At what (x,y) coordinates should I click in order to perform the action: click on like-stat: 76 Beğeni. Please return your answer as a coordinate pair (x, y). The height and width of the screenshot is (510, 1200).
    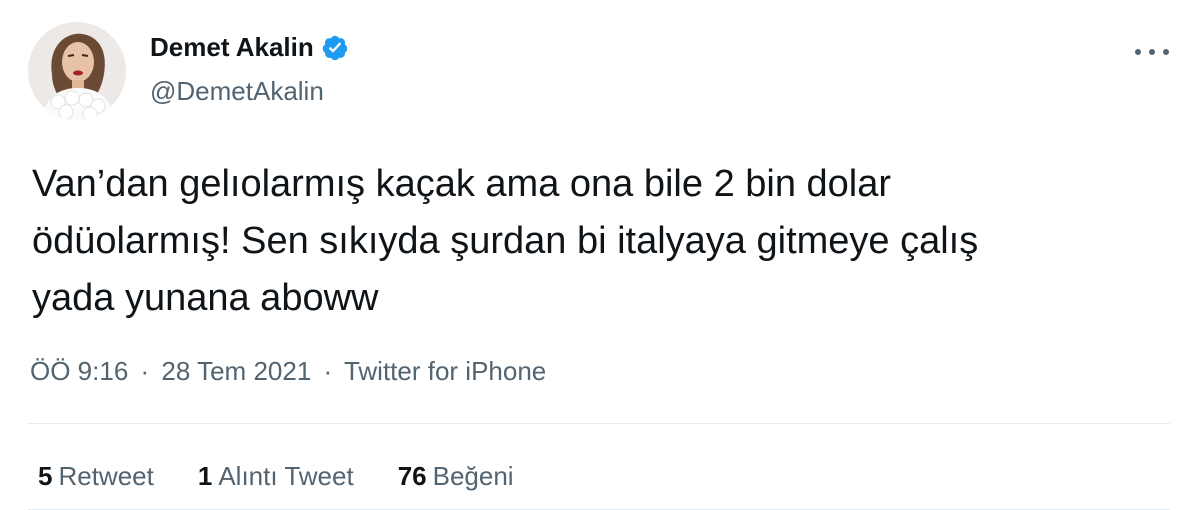
    Looking at the image, I should click on (456, 476).